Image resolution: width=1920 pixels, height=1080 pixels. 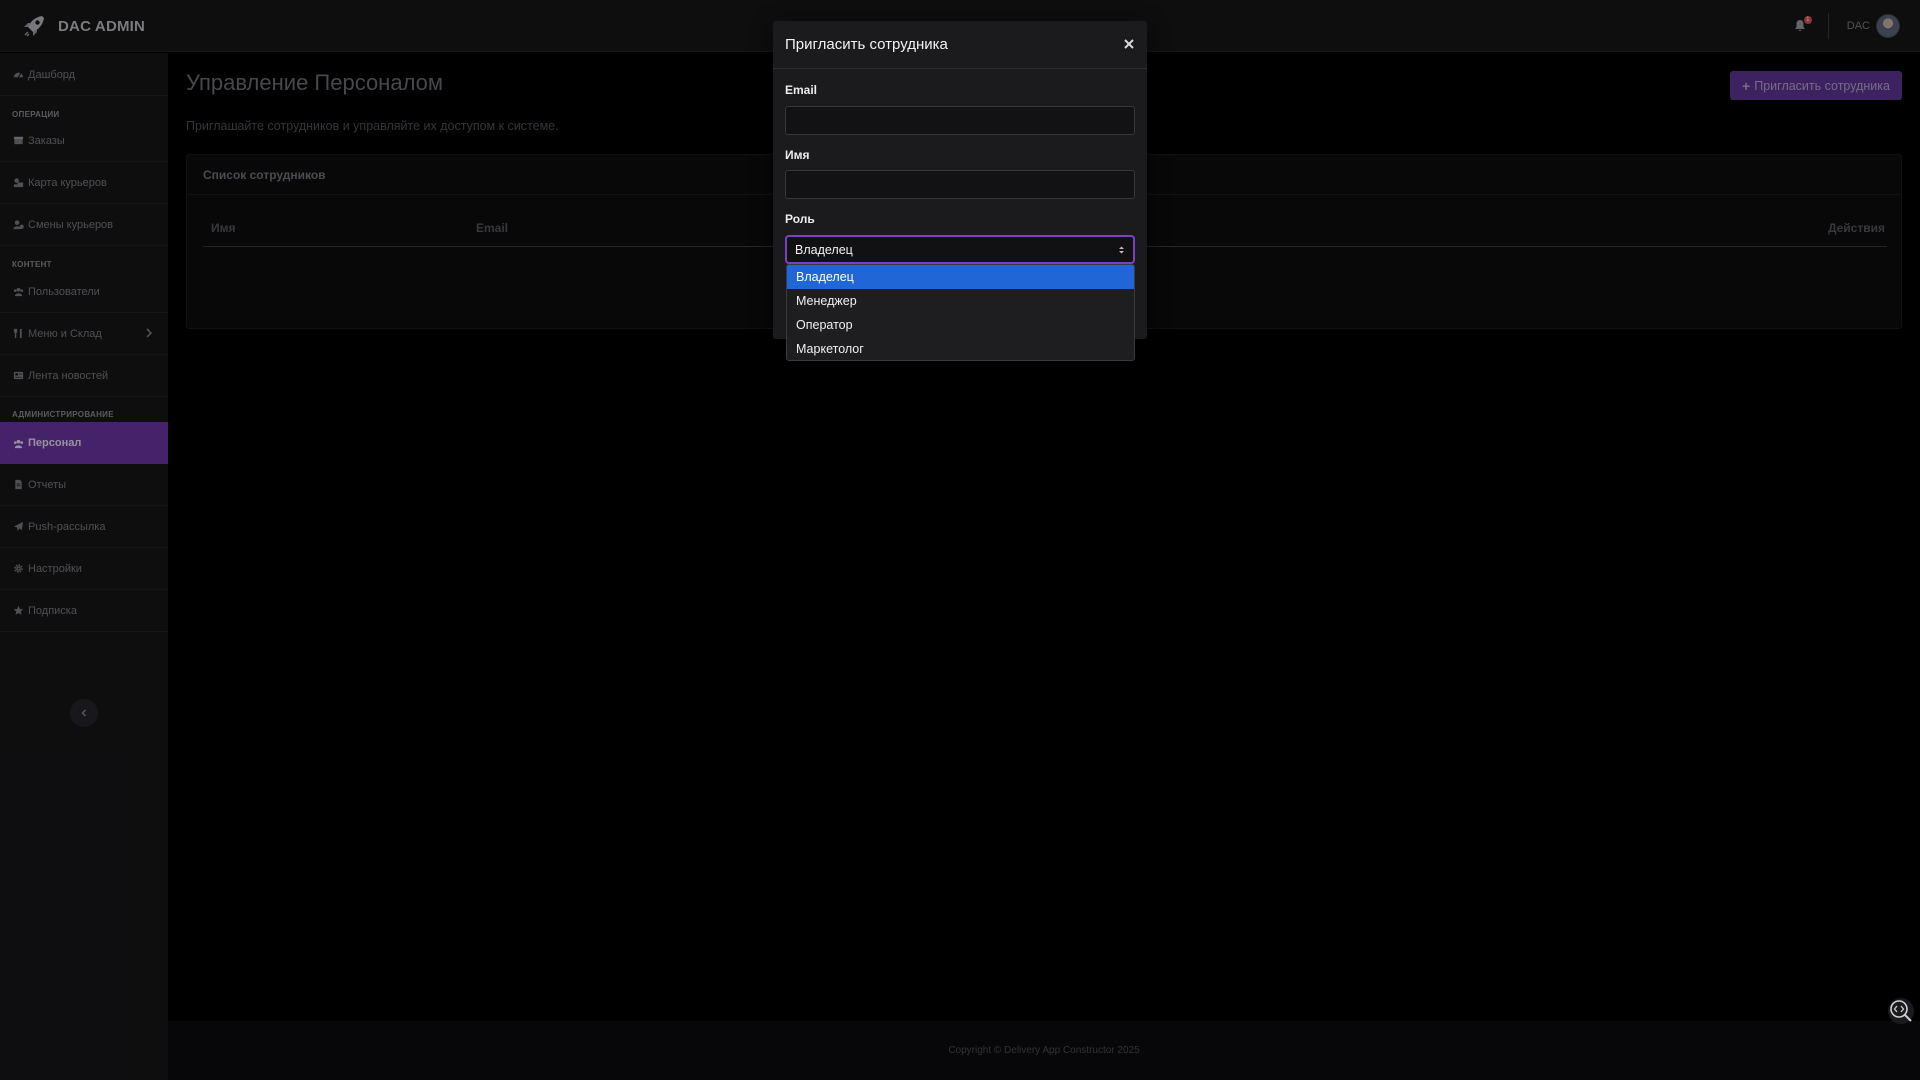 What do you see at coordinates (960, 184) in the screenshot?
I see `name-field` at bounding box center [960, 184].